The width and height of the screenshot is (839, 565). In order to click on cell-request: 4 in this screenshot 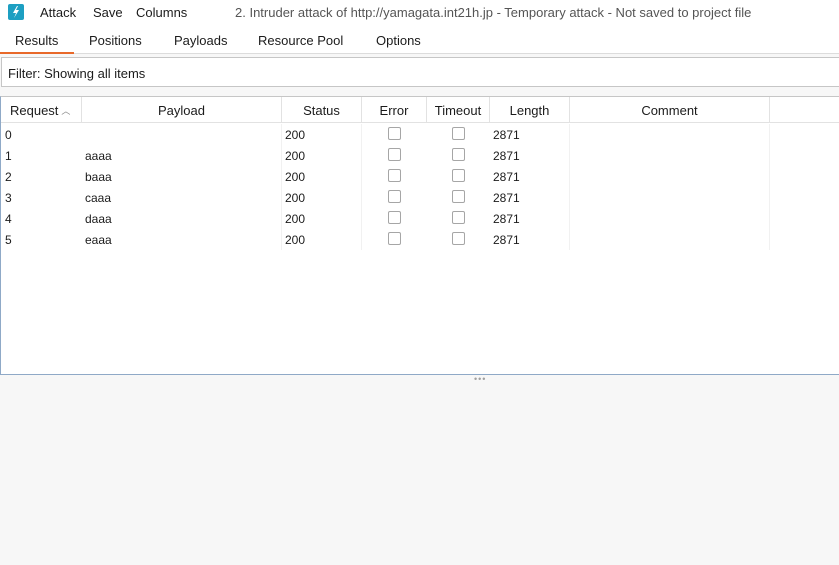, I will do `click(8, 219)`.